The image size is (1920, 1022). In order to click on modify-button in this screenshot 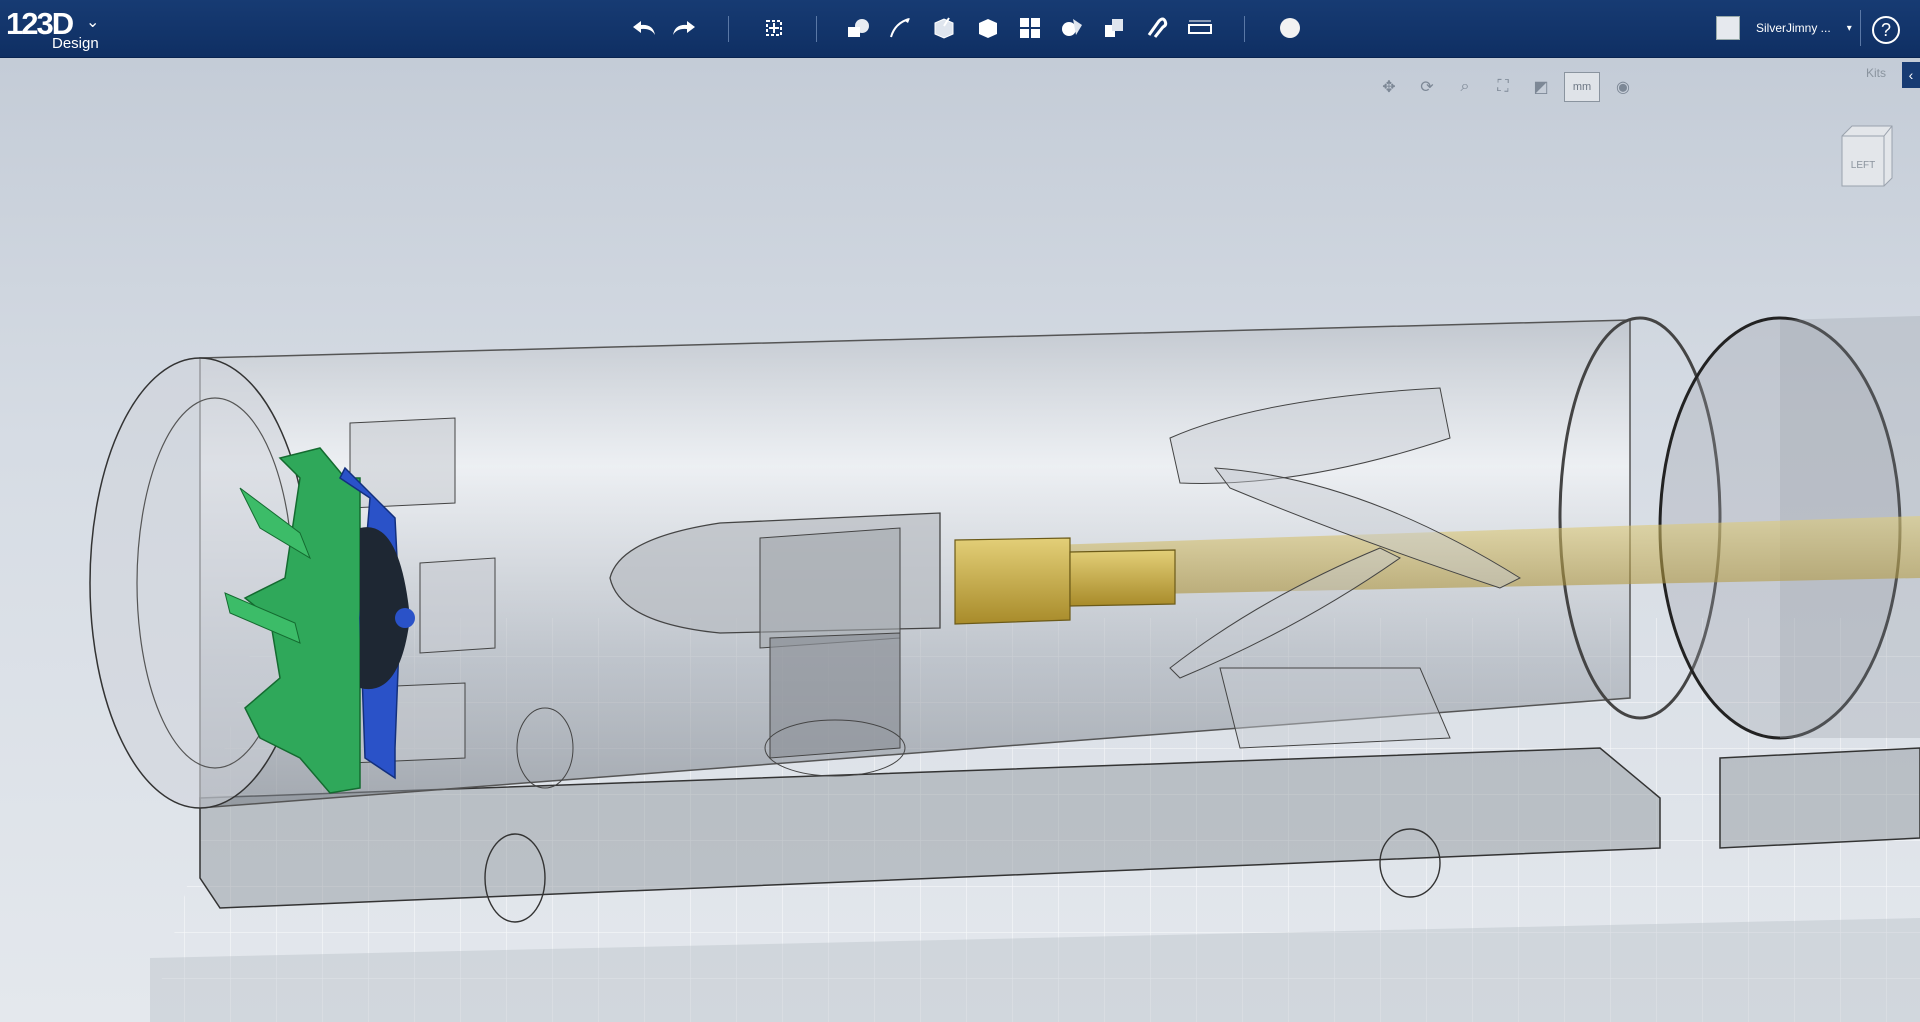, I will do `click(988, 28)`.